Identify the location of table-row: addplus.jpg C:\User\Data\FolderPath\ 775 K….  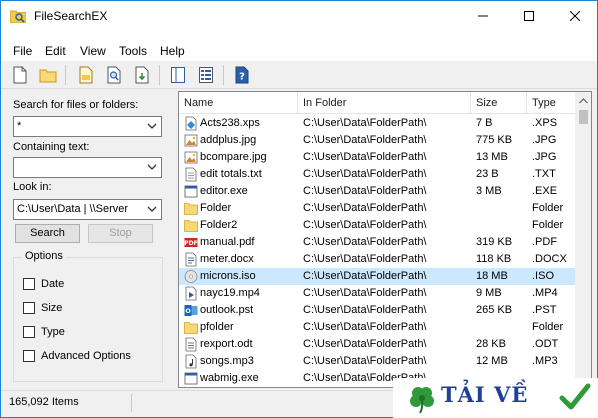
(377, 140).